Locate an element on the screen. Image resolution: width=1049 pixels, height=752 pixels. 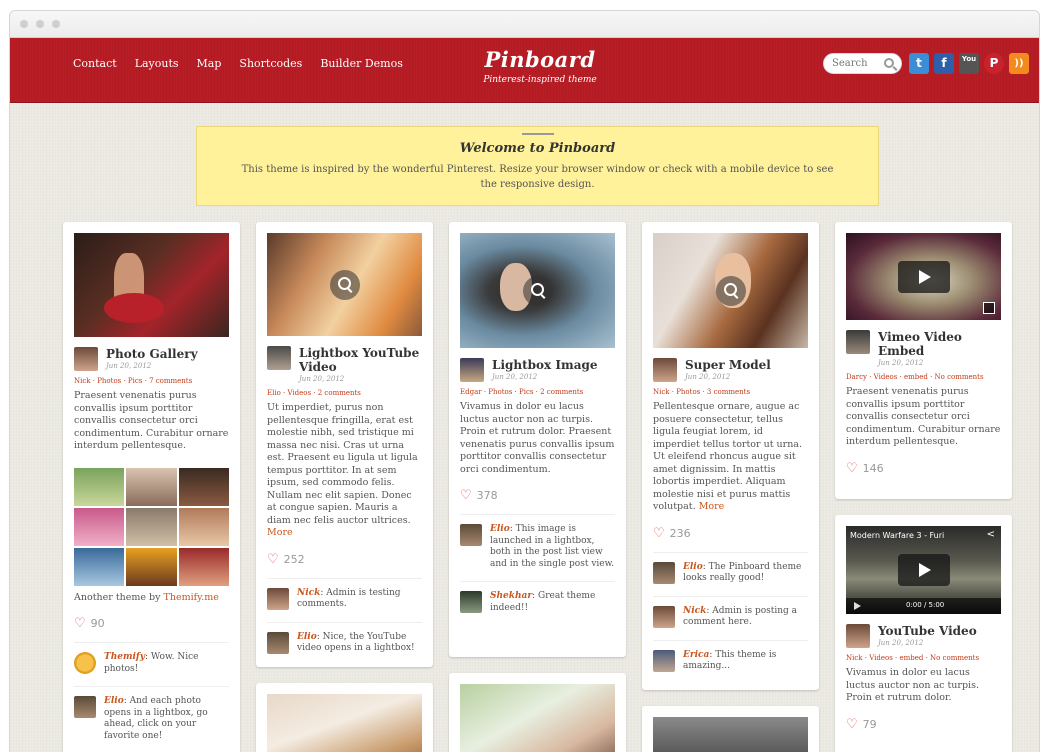
like-counter: ♡ 236 is located at coordinates (730, 533).